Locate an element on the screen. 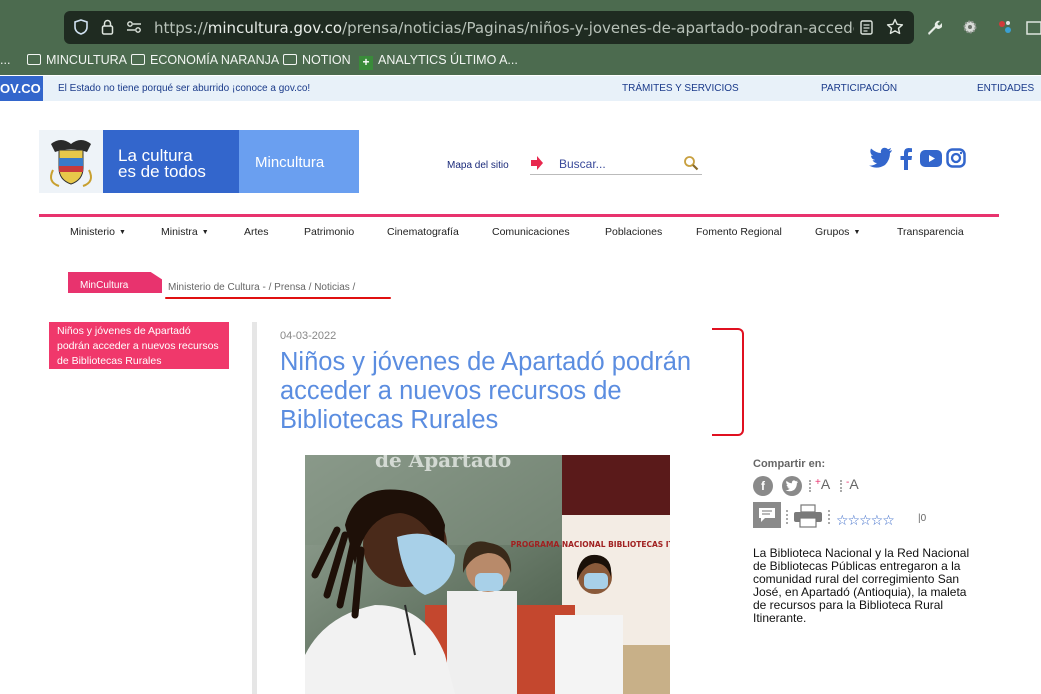 The image size is (1041, 694). nav-ministra: Ministra ▼ is located at coordinates (185, 232).